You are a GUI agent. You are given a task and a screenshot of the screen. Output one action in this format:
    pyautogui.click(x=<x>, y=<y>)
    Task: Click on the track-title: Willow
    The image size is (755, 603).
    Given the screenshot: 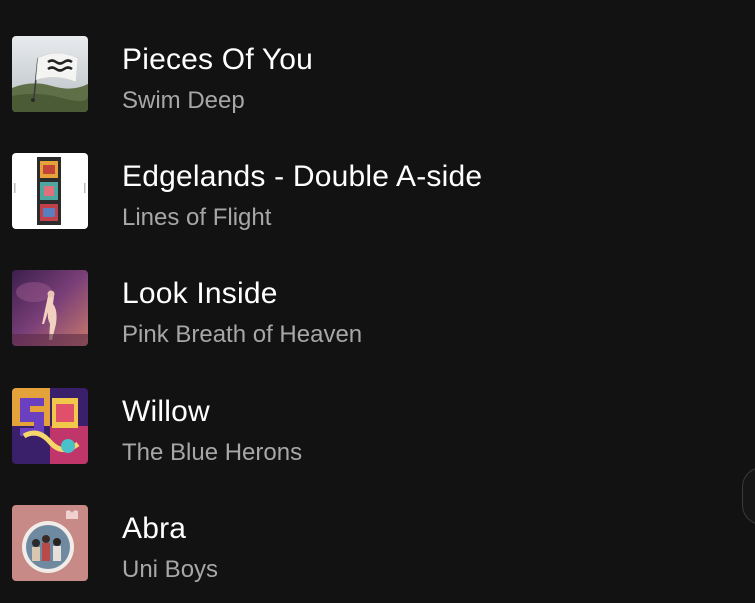 What is the action you would take?
    pyautogui.click(x=166, y=411)
    